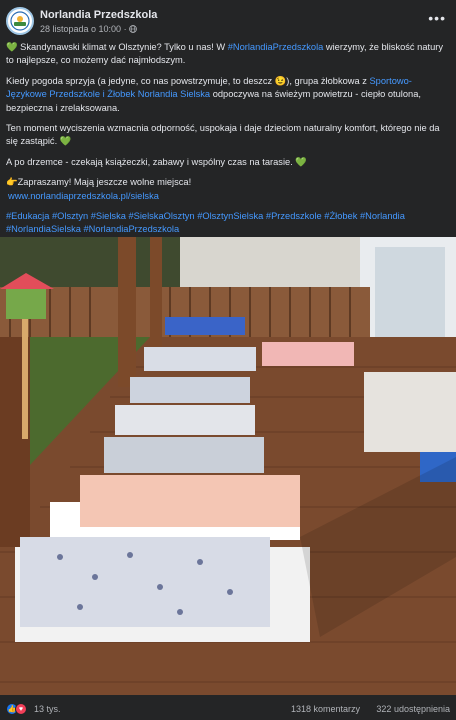 The image size is (456, 720). Describe the element at coordinates (276, 47) in the screenshot. I see `hashtag-link: #NorlandiaPrzedszkola` at that location.